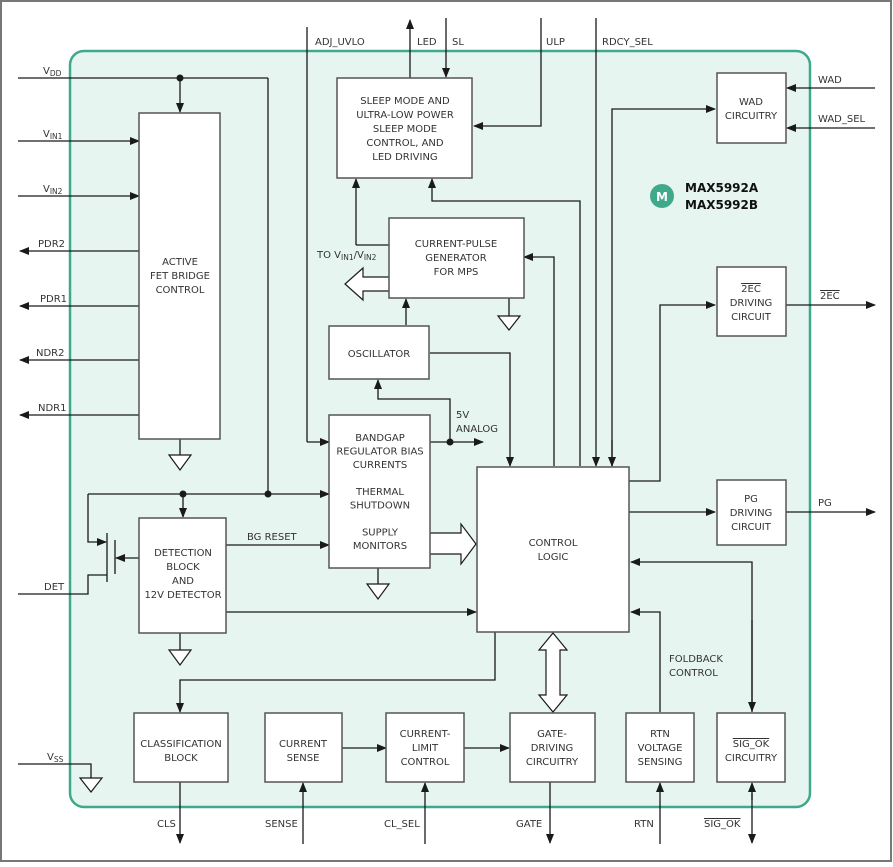 The width and height of the screenshot is (893, 867). What do you see at coordinates (693, 673) in the screenshot?
I see `foldback-label-2: CONTROL` at bounding box center [693, 673].